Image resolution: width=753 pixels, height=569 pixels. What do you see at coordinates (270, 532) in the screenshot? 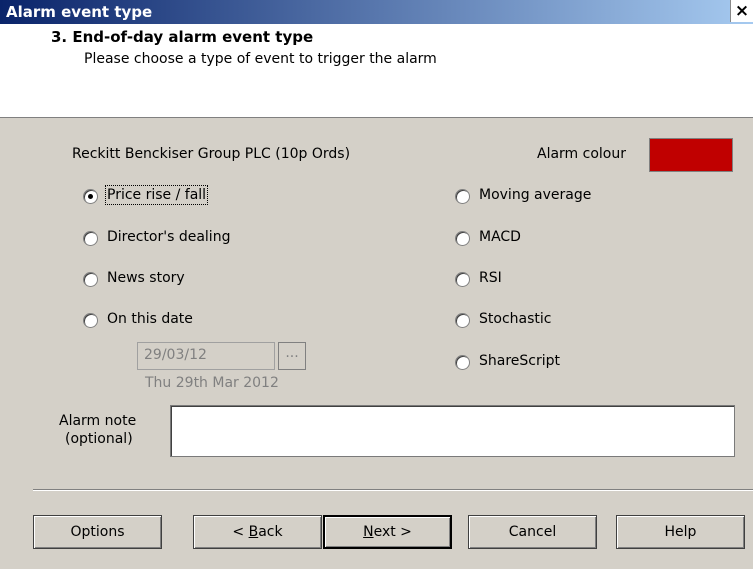
I see `back-button-rest: ack` at bounding box center [270, 532].